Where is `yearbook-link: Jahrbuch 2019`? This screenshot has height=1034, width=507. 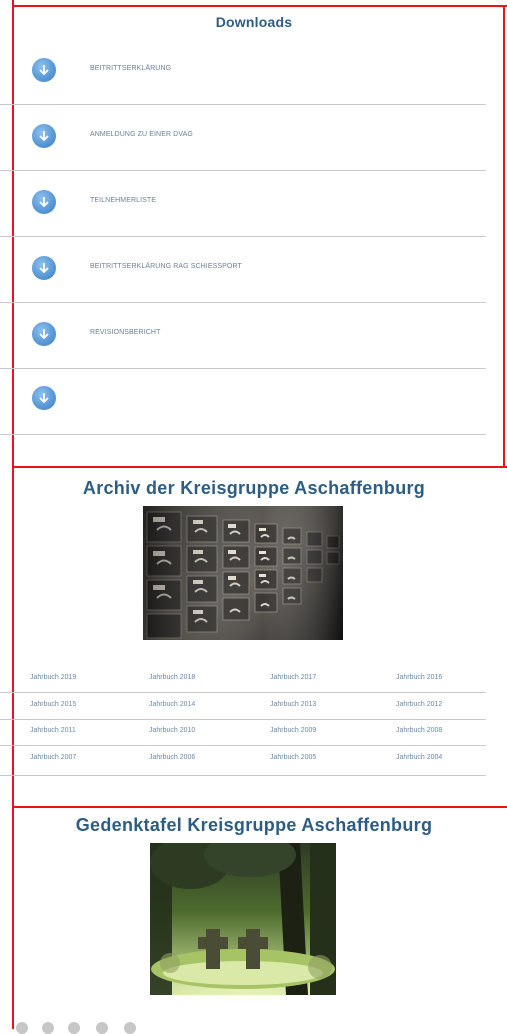
yearbook-link: Jahrbuch 2019 is located at coordinates (53, 677).